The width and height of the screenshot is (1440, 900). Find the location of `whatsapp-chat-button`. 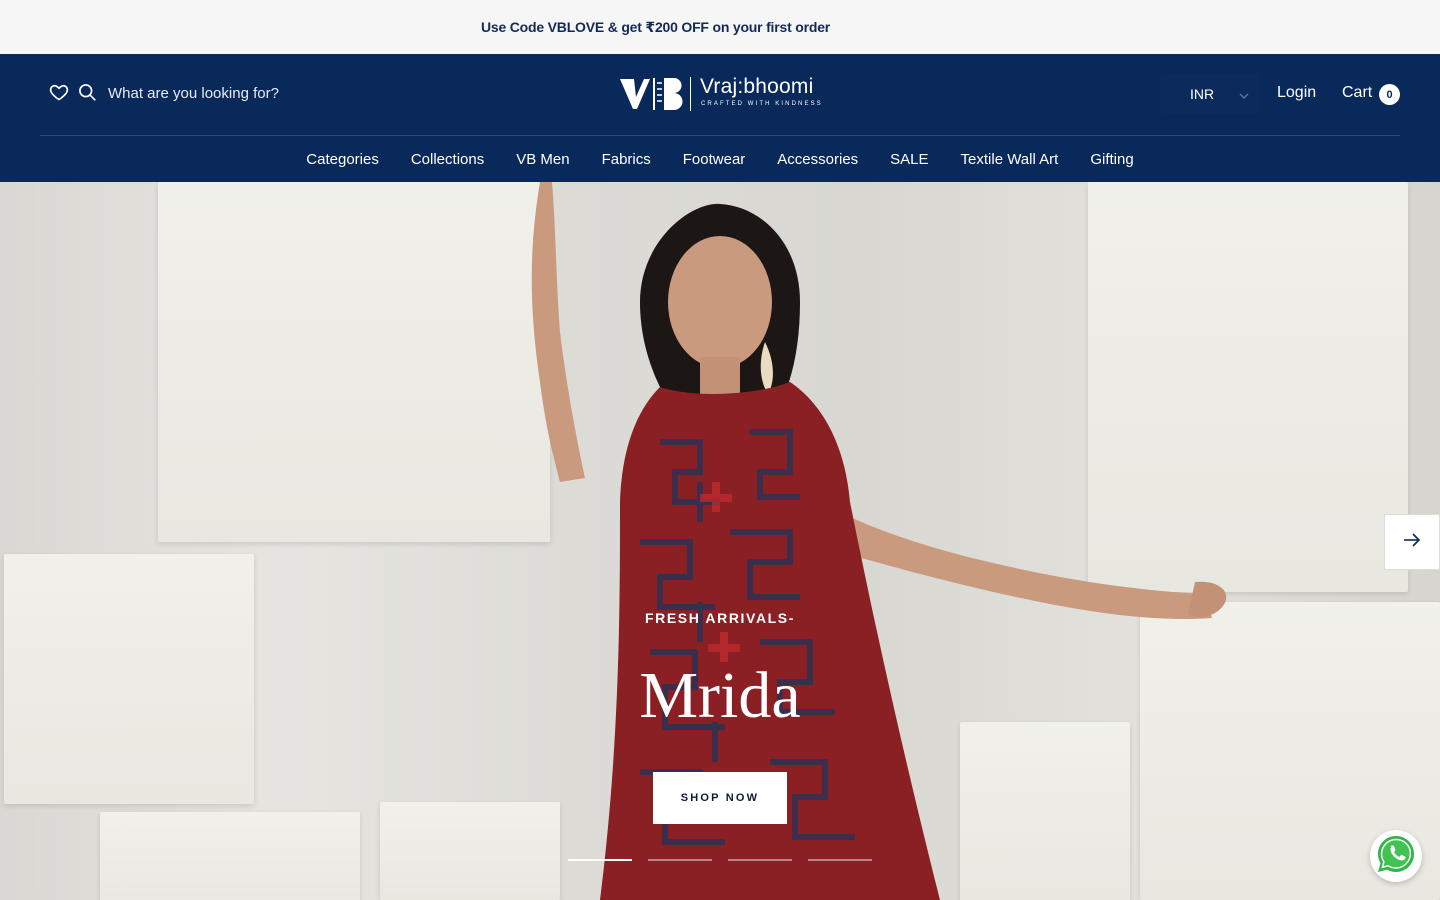

whatsapp-chat-button is located at coordinates (1396, 856).